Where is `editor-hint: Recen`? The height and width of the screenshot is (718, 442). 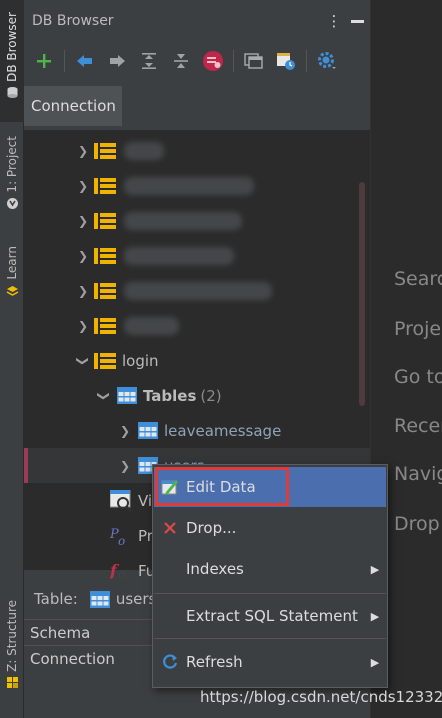
editor-hint: Recen is located at coordinates (418, 426).